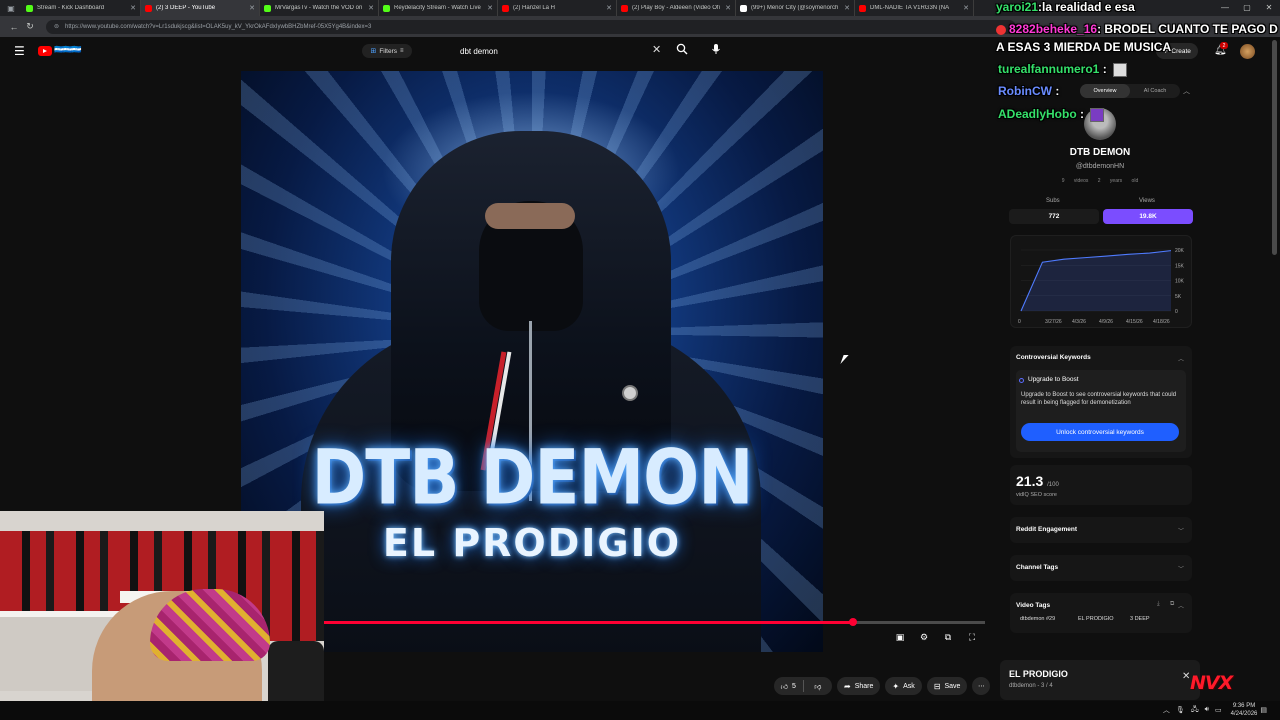  Describe the element at coordinates (1181, 605) in the screenshot. I see `video-tags-collapse-icon: ︿` at that location.